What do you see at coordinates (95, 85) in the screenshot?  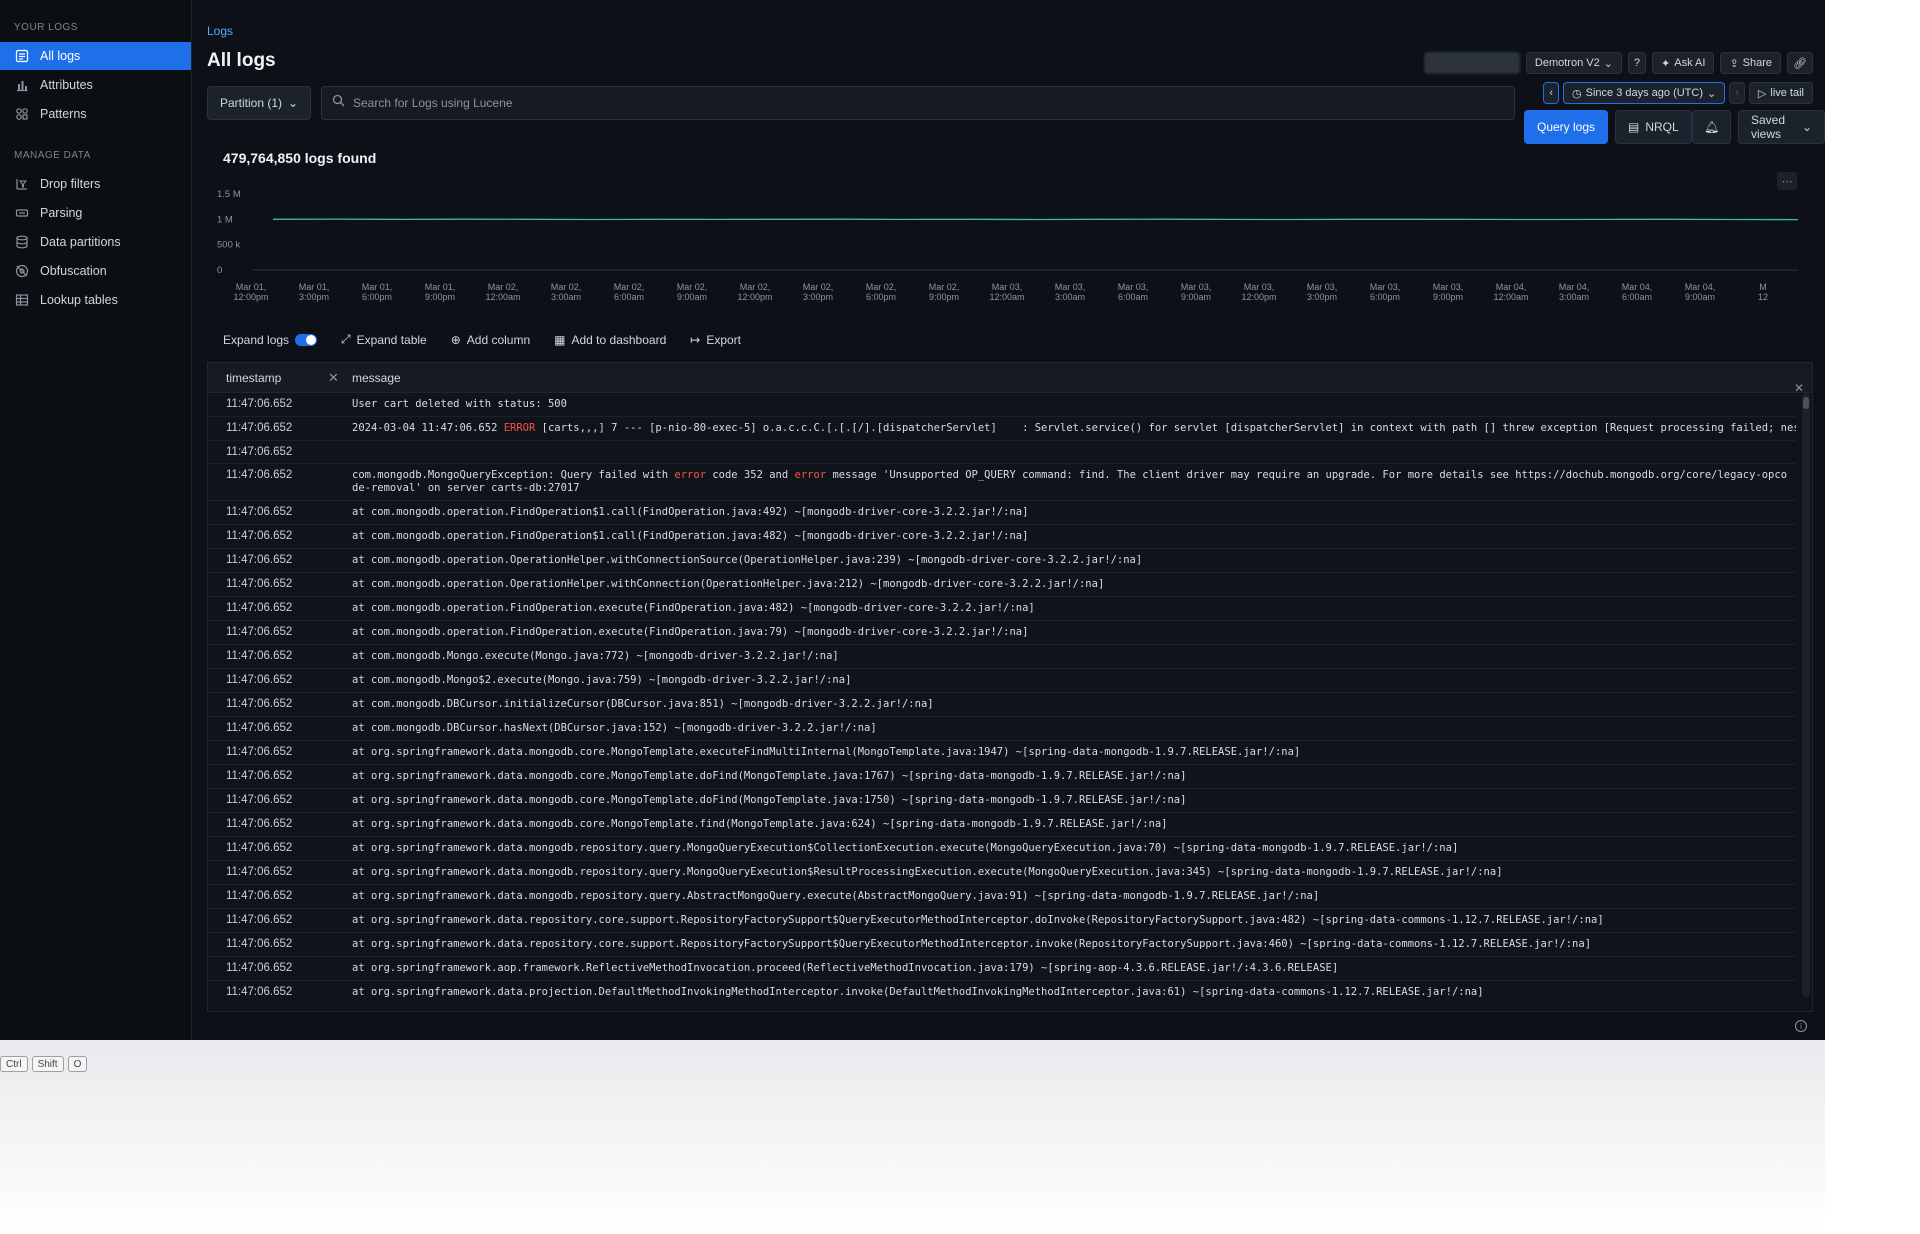 I see `sidebar-item-attributes: Attributes` at bounding box center [95, 85].